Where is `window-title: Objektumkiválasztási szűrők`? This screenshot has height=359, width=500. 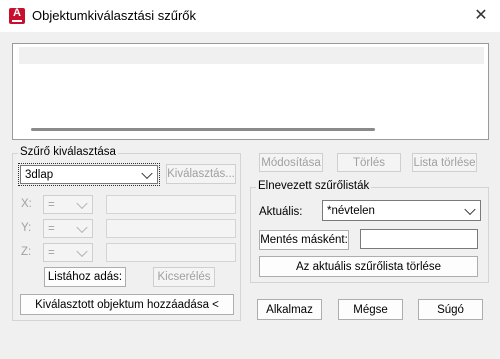 window-title: Objektumkiválasztási szűrők is located at coordinates (114, 15).